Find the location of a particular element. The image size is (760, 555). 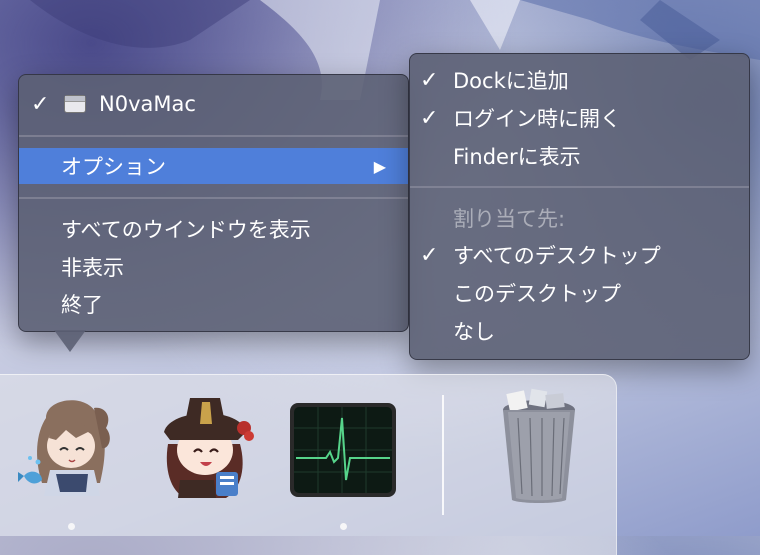

menu-item-none: なし is located at coordinates (579, 331).